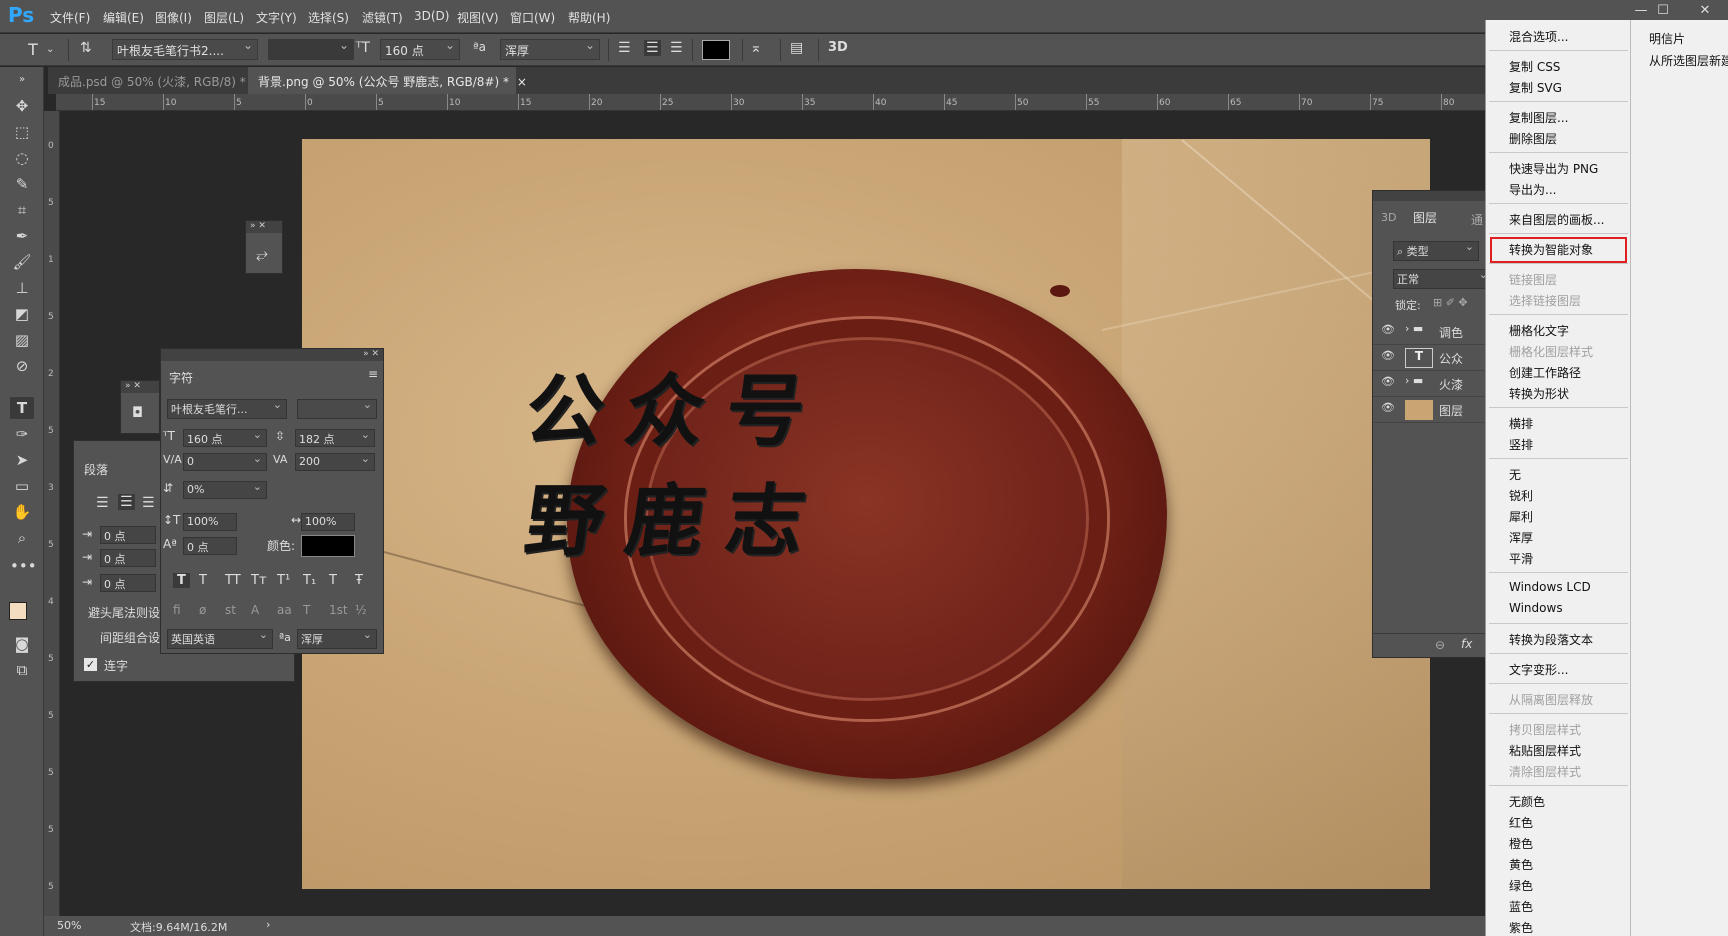 Image resolution: width=1728 pixels, height=936 pixels. What do you see at coordinates (1436, 251) in the screenshot?
I see `layer-filter-select: ⌕ 类型` at bounding box center [1436, 251].